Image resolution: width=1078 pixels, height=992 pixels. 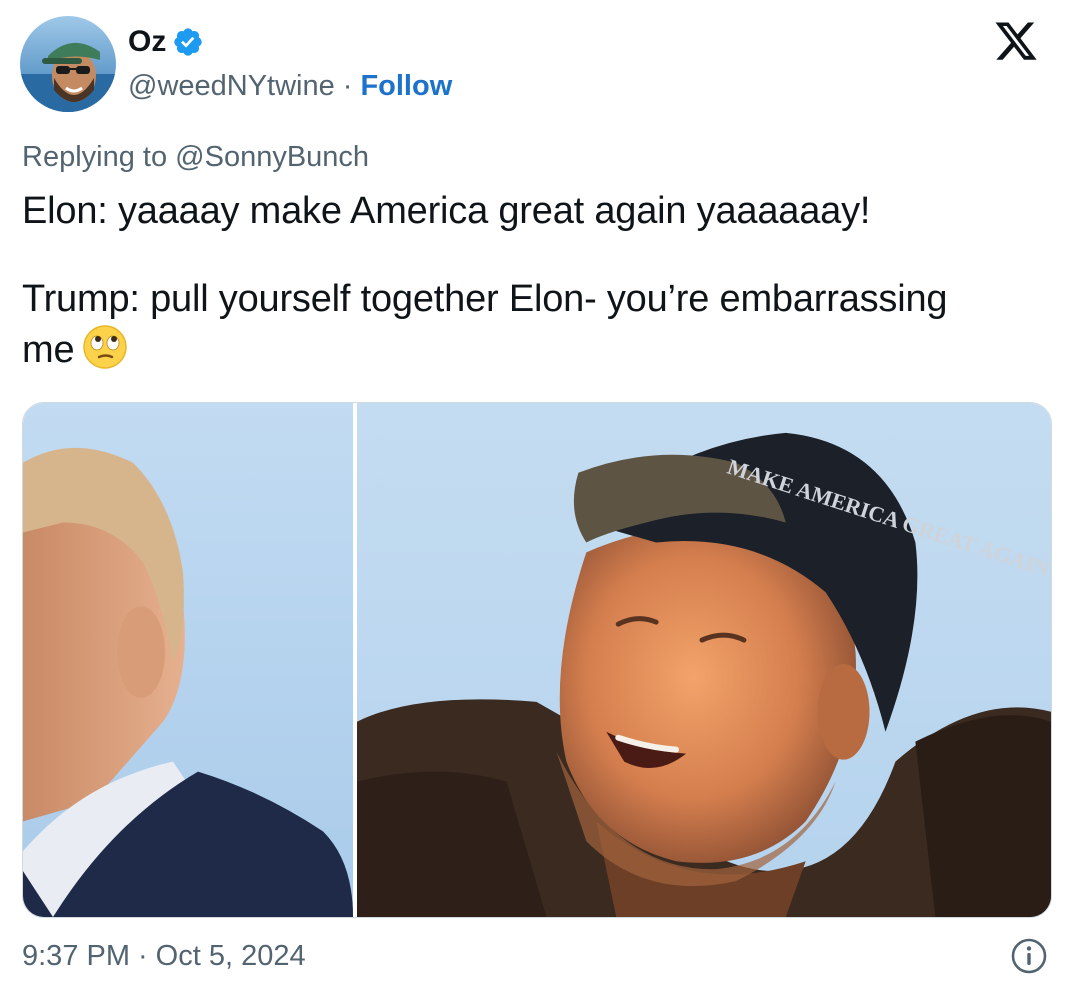 I want to click on author-handle-row: @weedNYtwine · Follow, so click(x=290, y=86).